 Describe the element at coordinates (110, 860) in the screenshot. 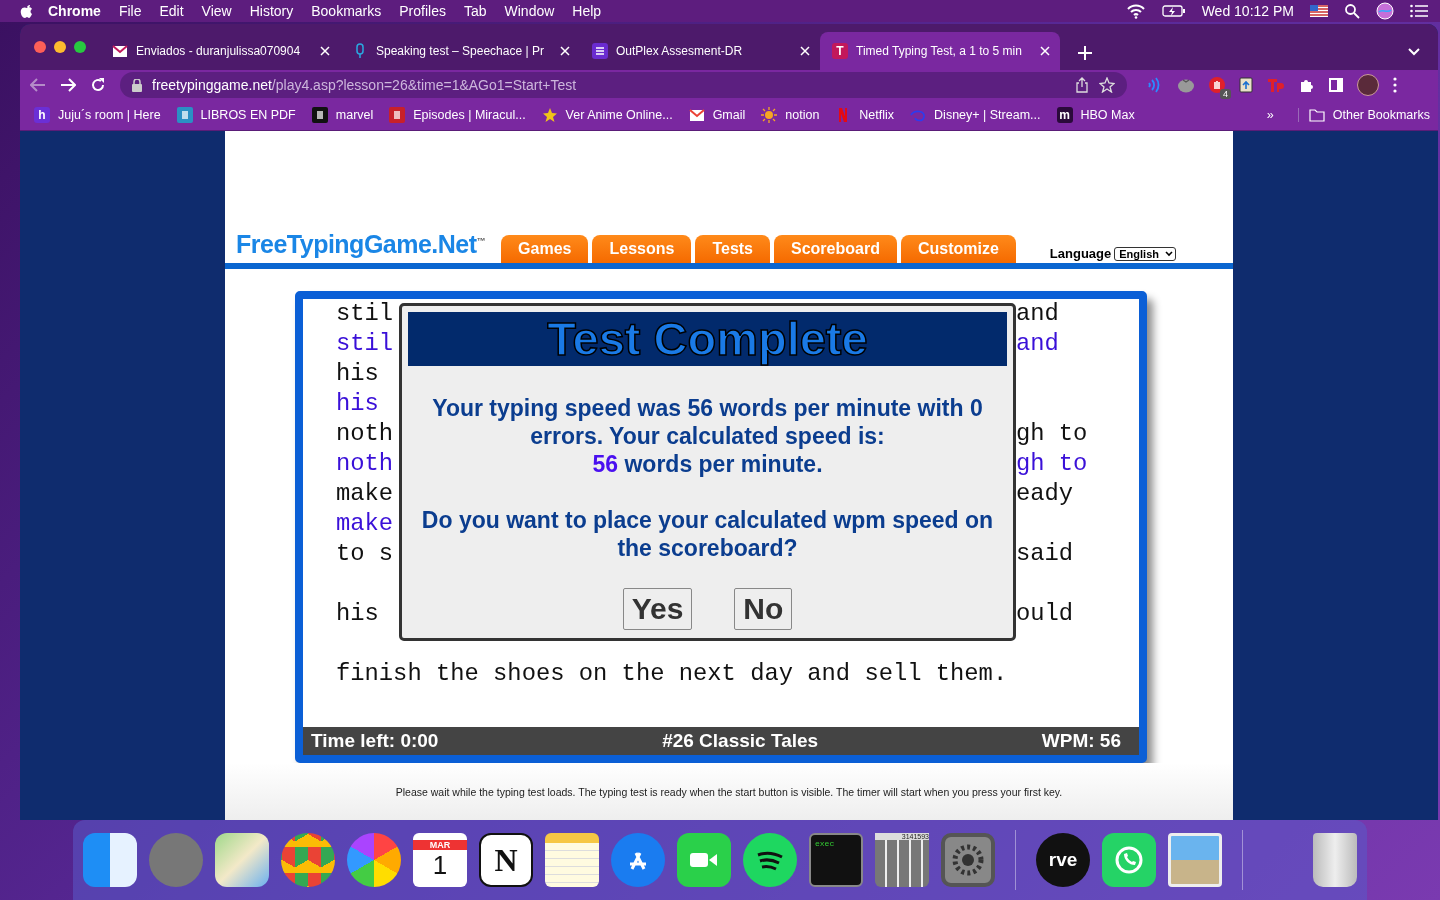

I see `finder-icon` at that location.